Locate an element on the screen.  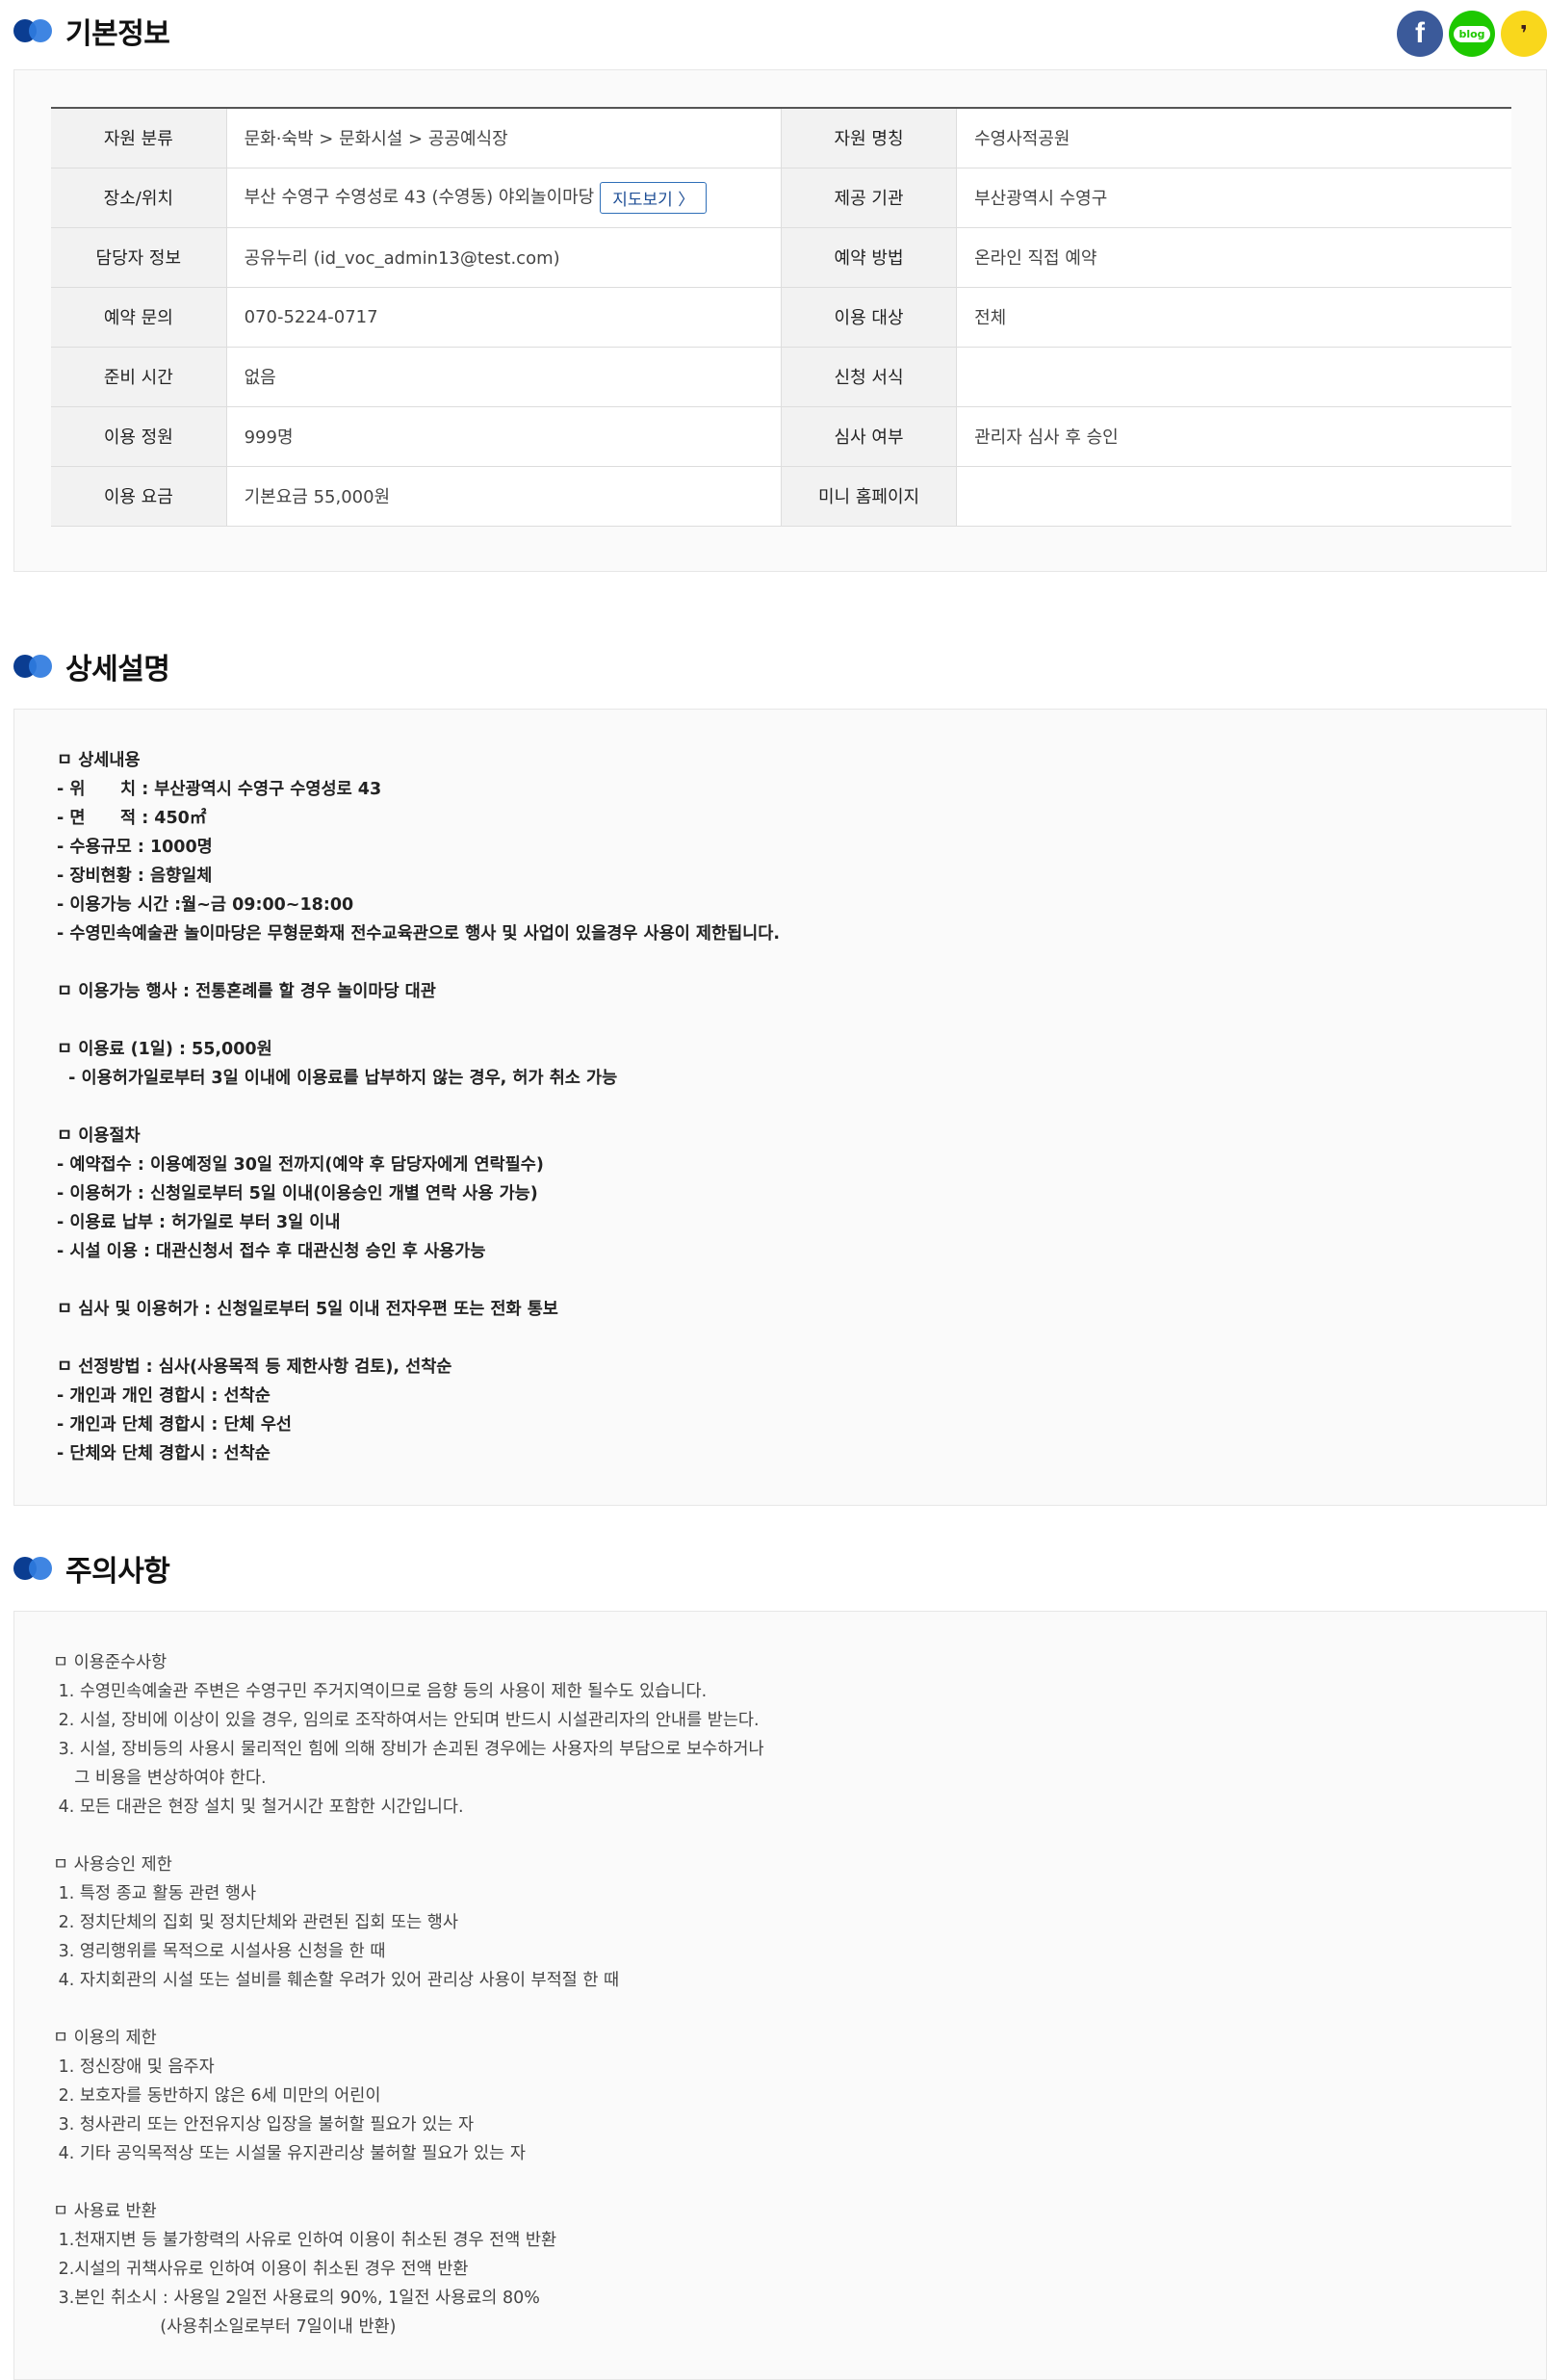
section-title-basic: 기본정보 is located at coordinates (91, 32).